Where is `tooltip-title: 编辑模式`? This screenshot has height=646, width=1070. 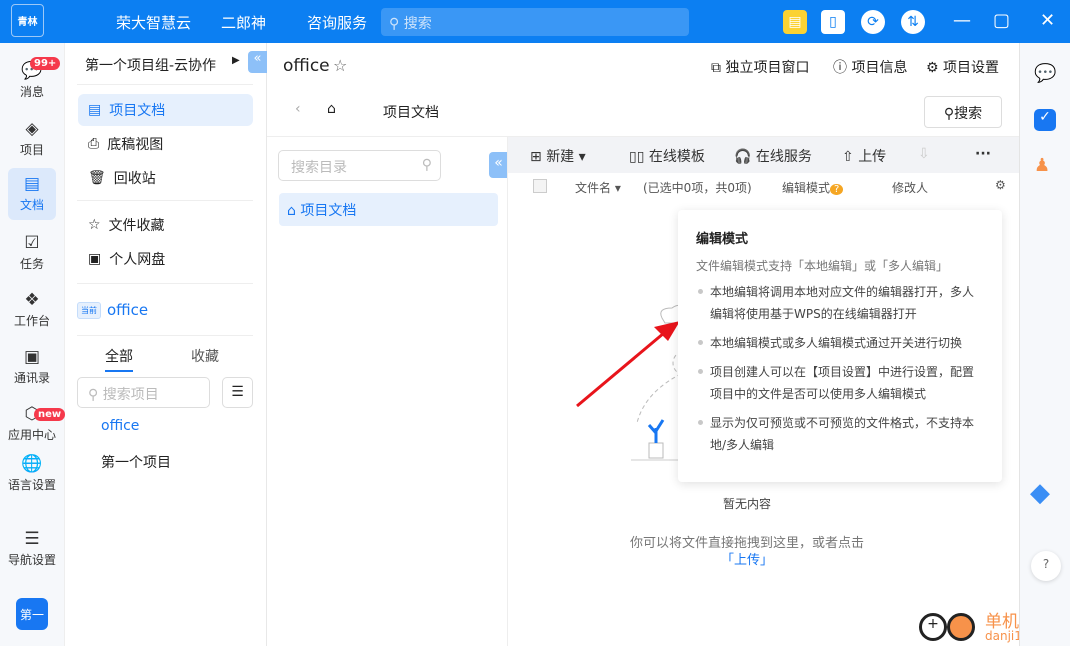
tooltip-title: 编辑模式 is located at coordinates (722, 239).